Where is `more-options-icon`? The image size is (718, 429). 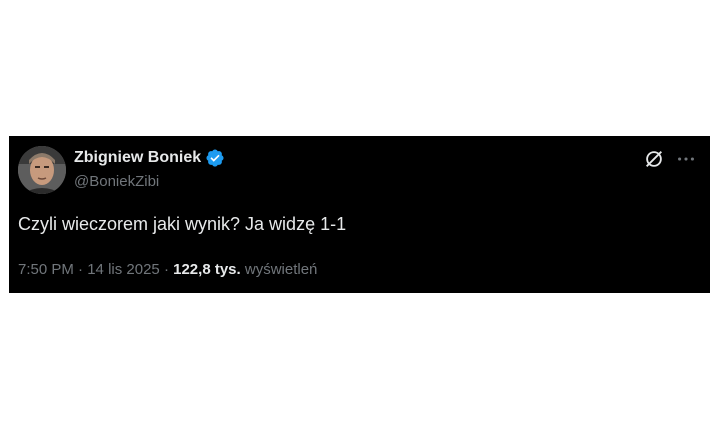
more-options-icon is located at coordinates (686, 159).